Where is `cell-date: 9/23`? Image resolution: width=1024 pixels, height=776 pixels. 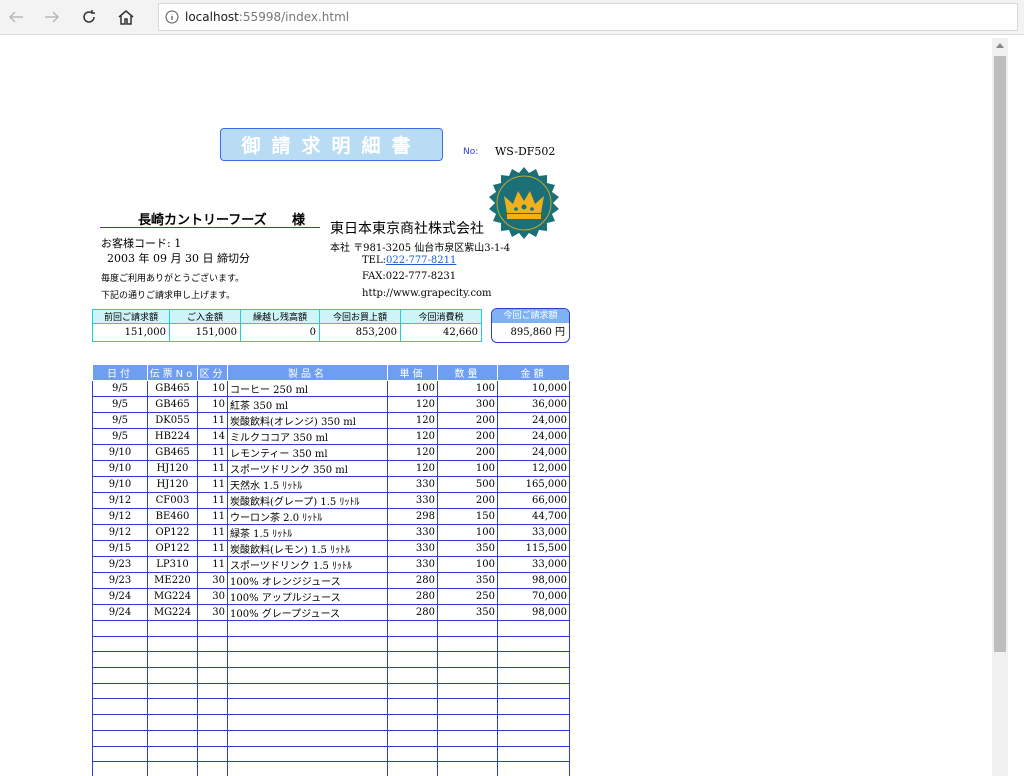
cell-date: 9/23 is located at coordinates (120, 564).